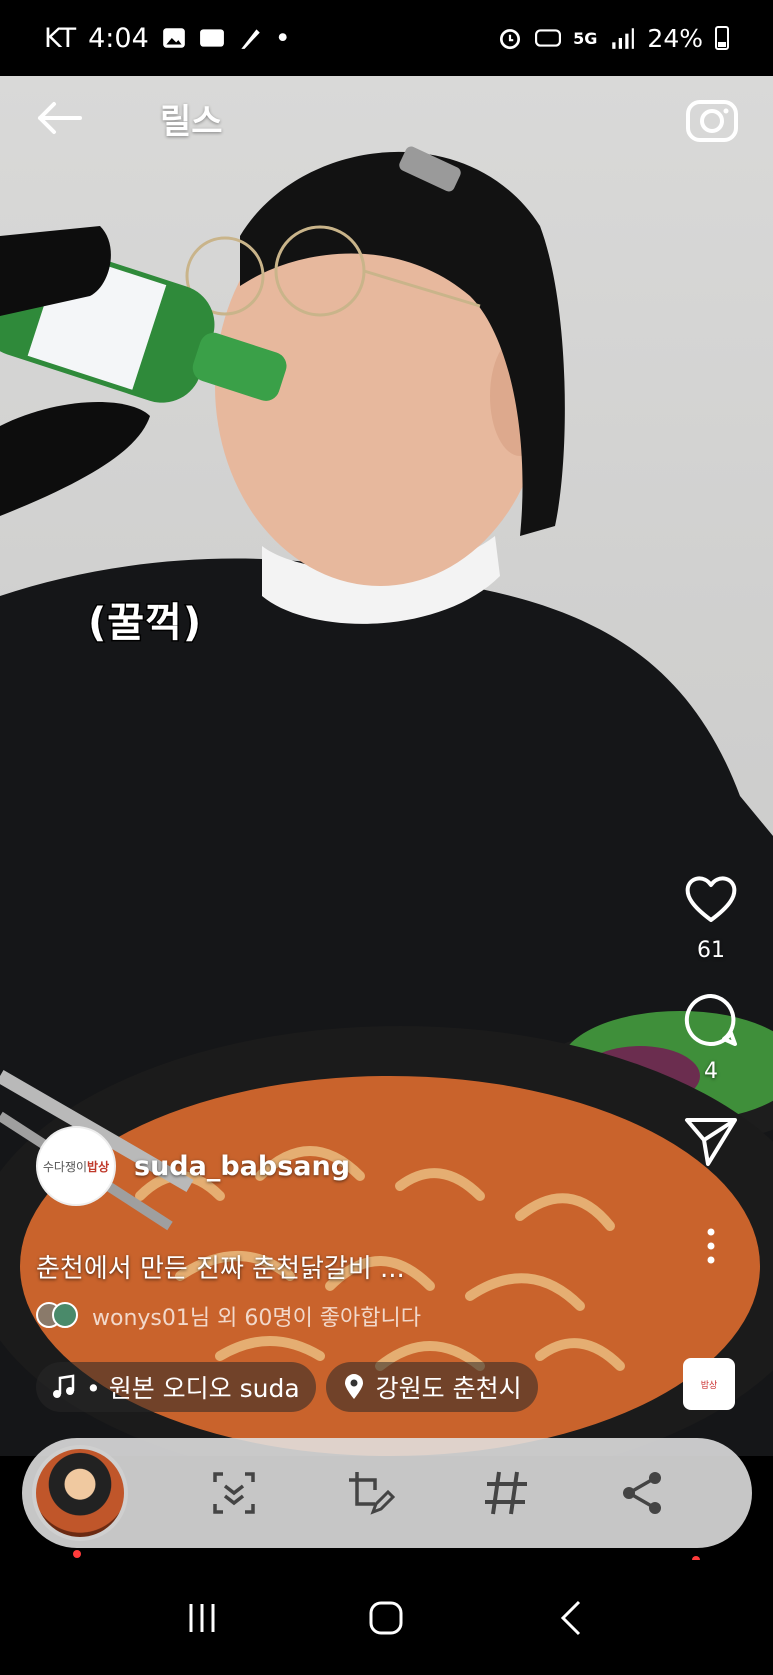  Describe the element at coordinates (202, 1618) in the screenshot. I see `recent-apps-icon` at that location.